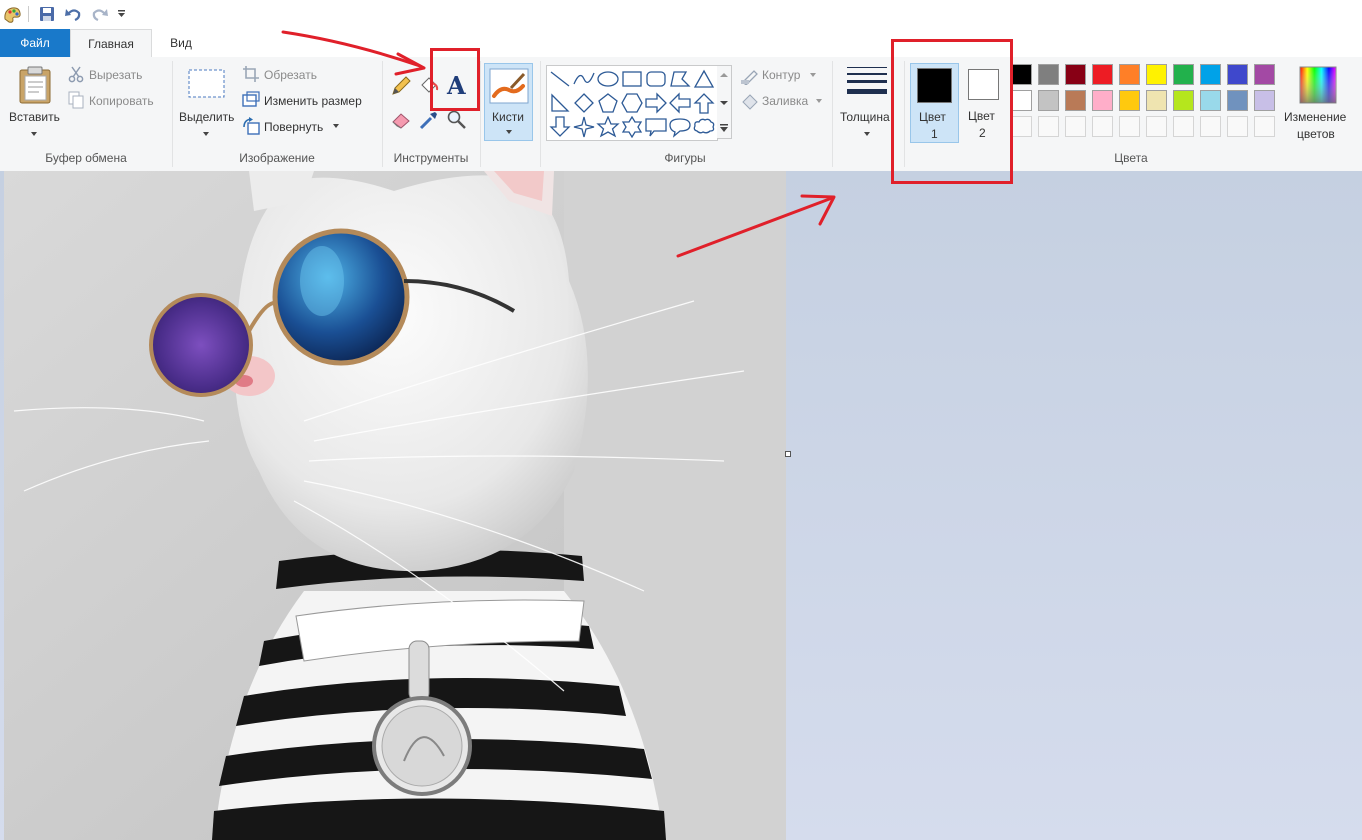 The height and width of the screenshot is (840, 1362). Describe the element at coordinates (560, 79) in the screenshot. I see `shape-line` at that location.